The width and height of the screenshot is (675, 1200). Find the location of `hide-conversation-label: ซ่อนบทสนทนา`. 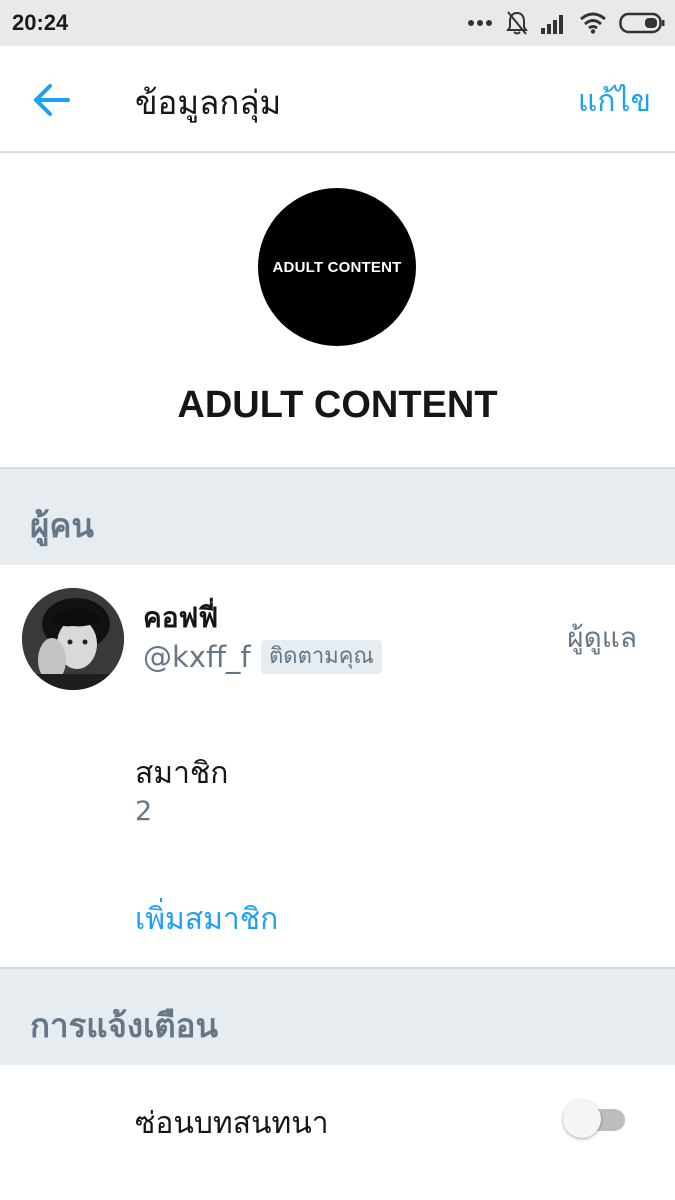

hide-conversation-label: ซ่อนบทสนทนา is located at coordinates (232, 1123).